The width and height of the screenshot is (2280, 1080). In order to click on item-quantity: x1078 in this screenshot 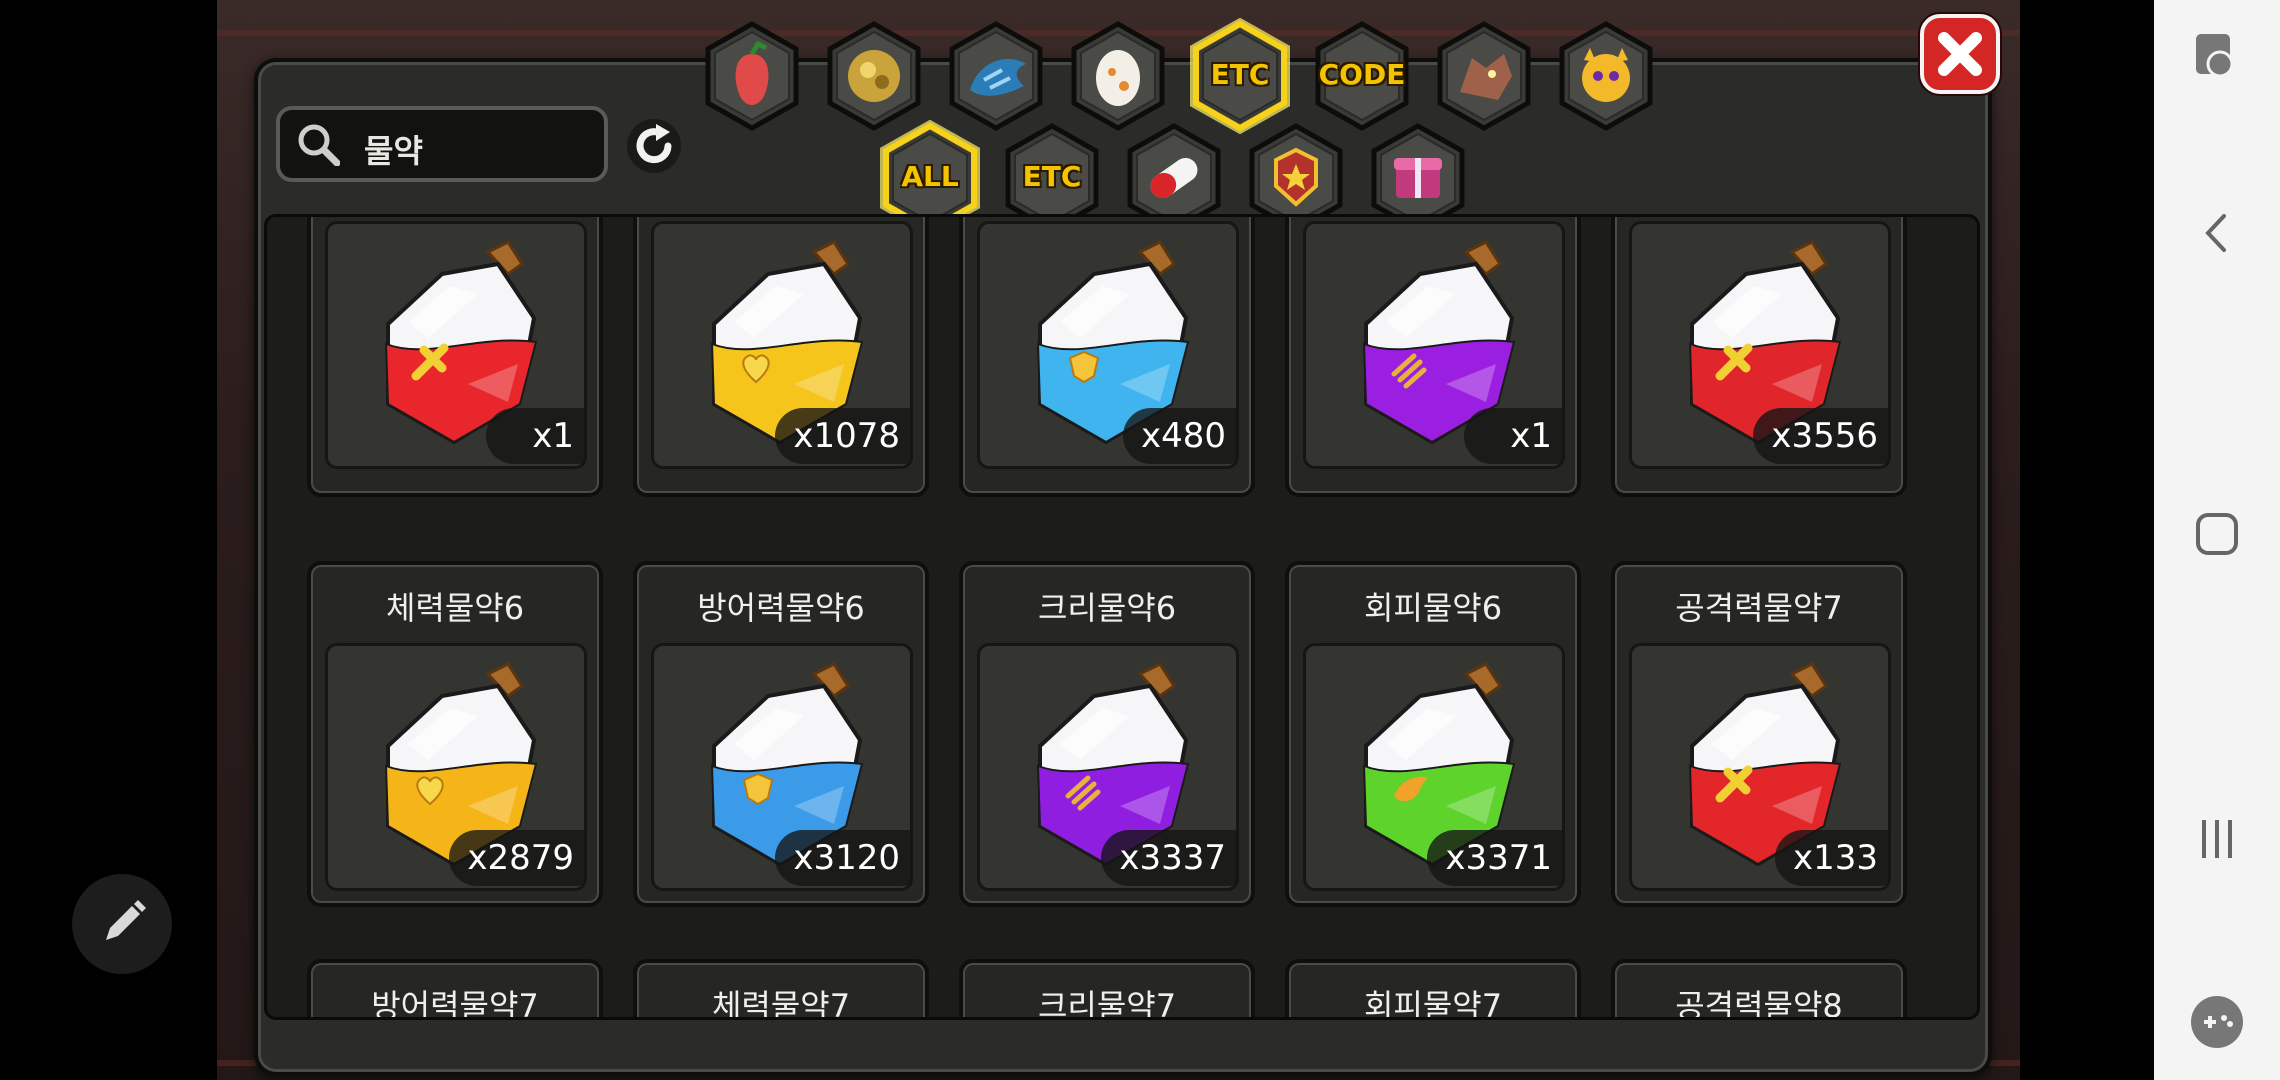, I will do `click(843, 436)`.